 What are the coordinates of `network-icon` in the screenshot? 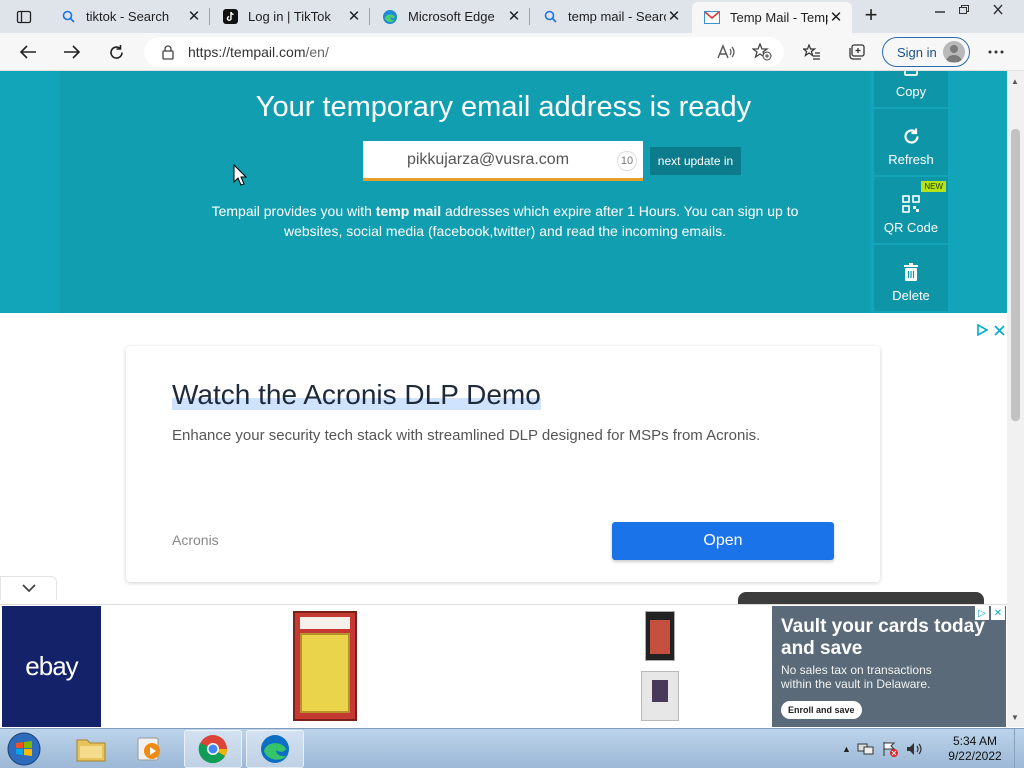 It's located at (866, 749).